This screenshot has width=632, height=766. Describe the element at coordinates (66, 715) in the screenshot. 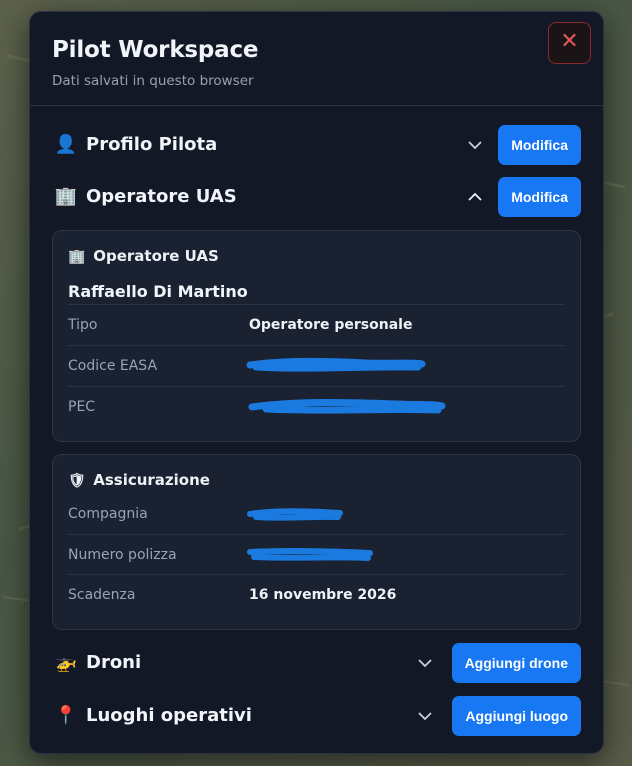

I see `pin-icon: 📍` at that location.